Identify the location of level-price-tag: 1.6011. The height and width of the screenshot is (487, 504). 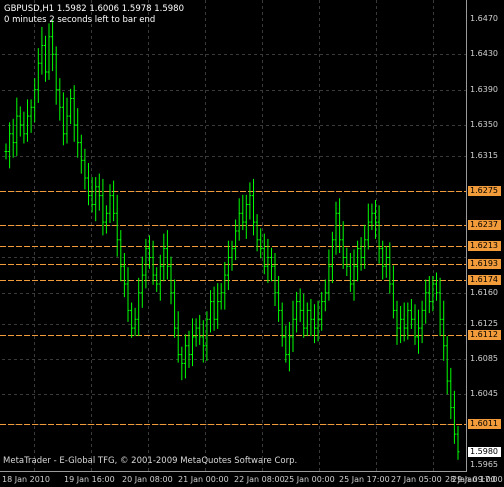
(484, 424).